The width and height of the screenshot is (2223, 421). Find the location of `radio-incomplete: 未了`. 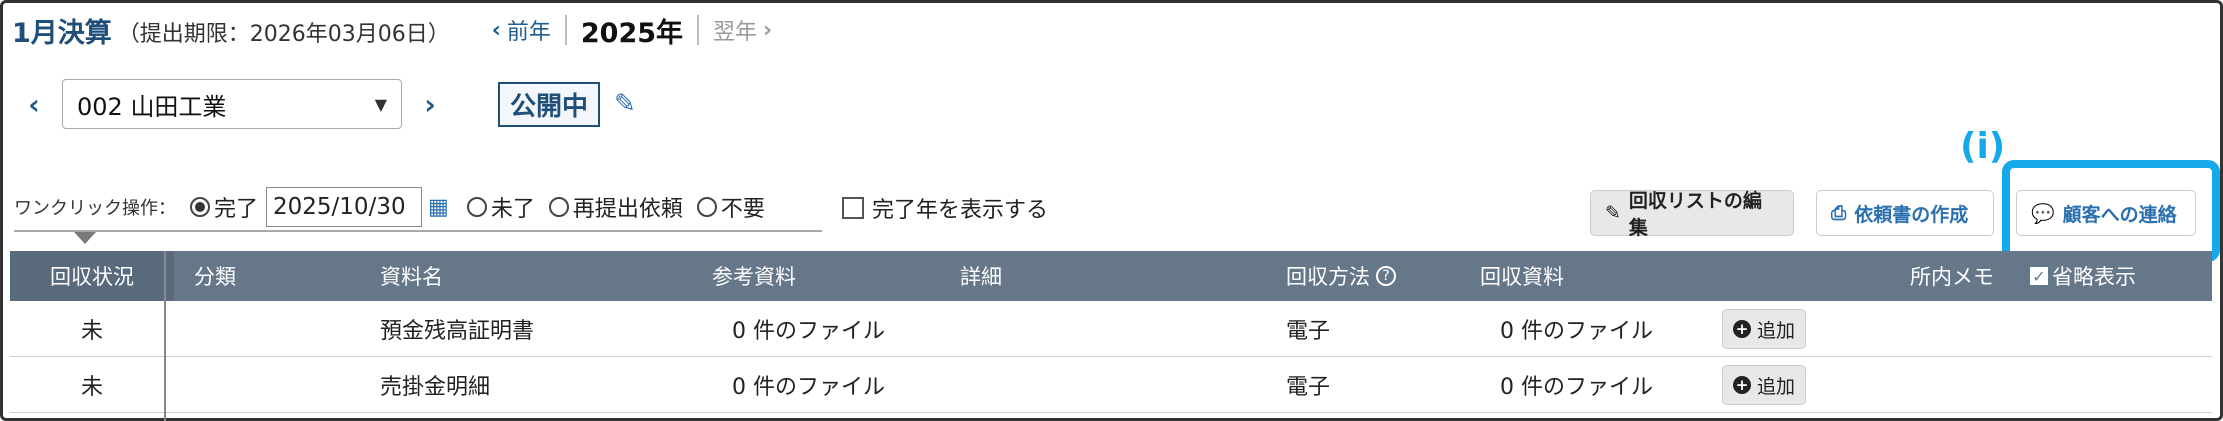

radio-incomplete: 未了 is located at coordinates (500, 207).